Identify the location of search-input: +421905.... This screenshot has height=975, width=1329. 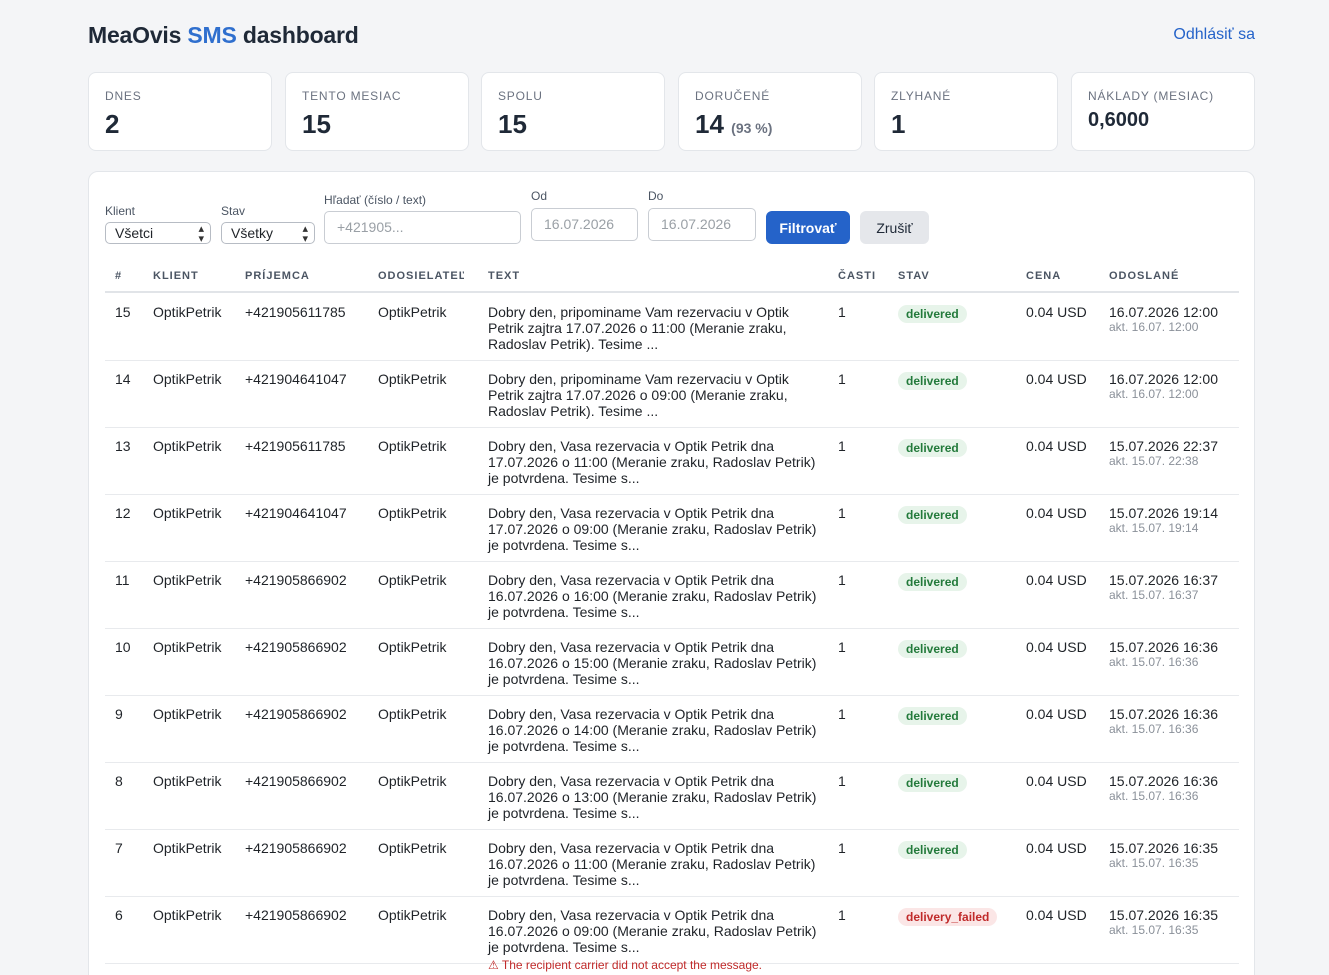
(422, 227).